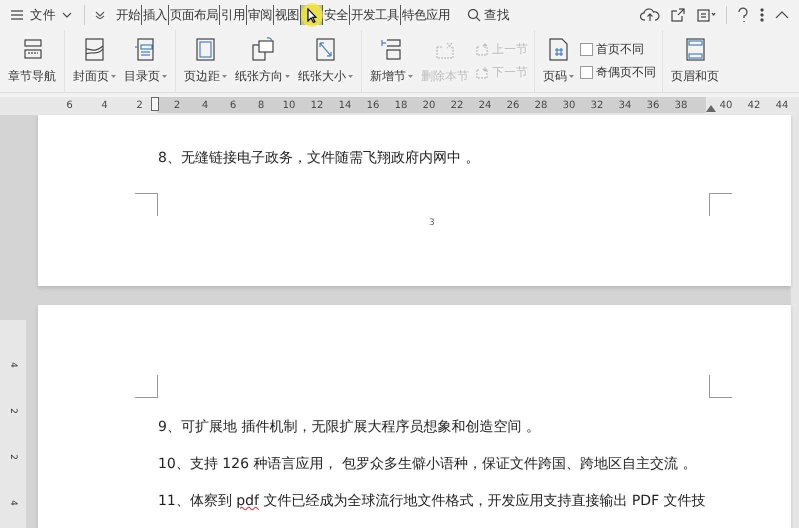 This screenshot has width=799, height=528. I want to click on menu-tab: 审阅, so click(260, 15).